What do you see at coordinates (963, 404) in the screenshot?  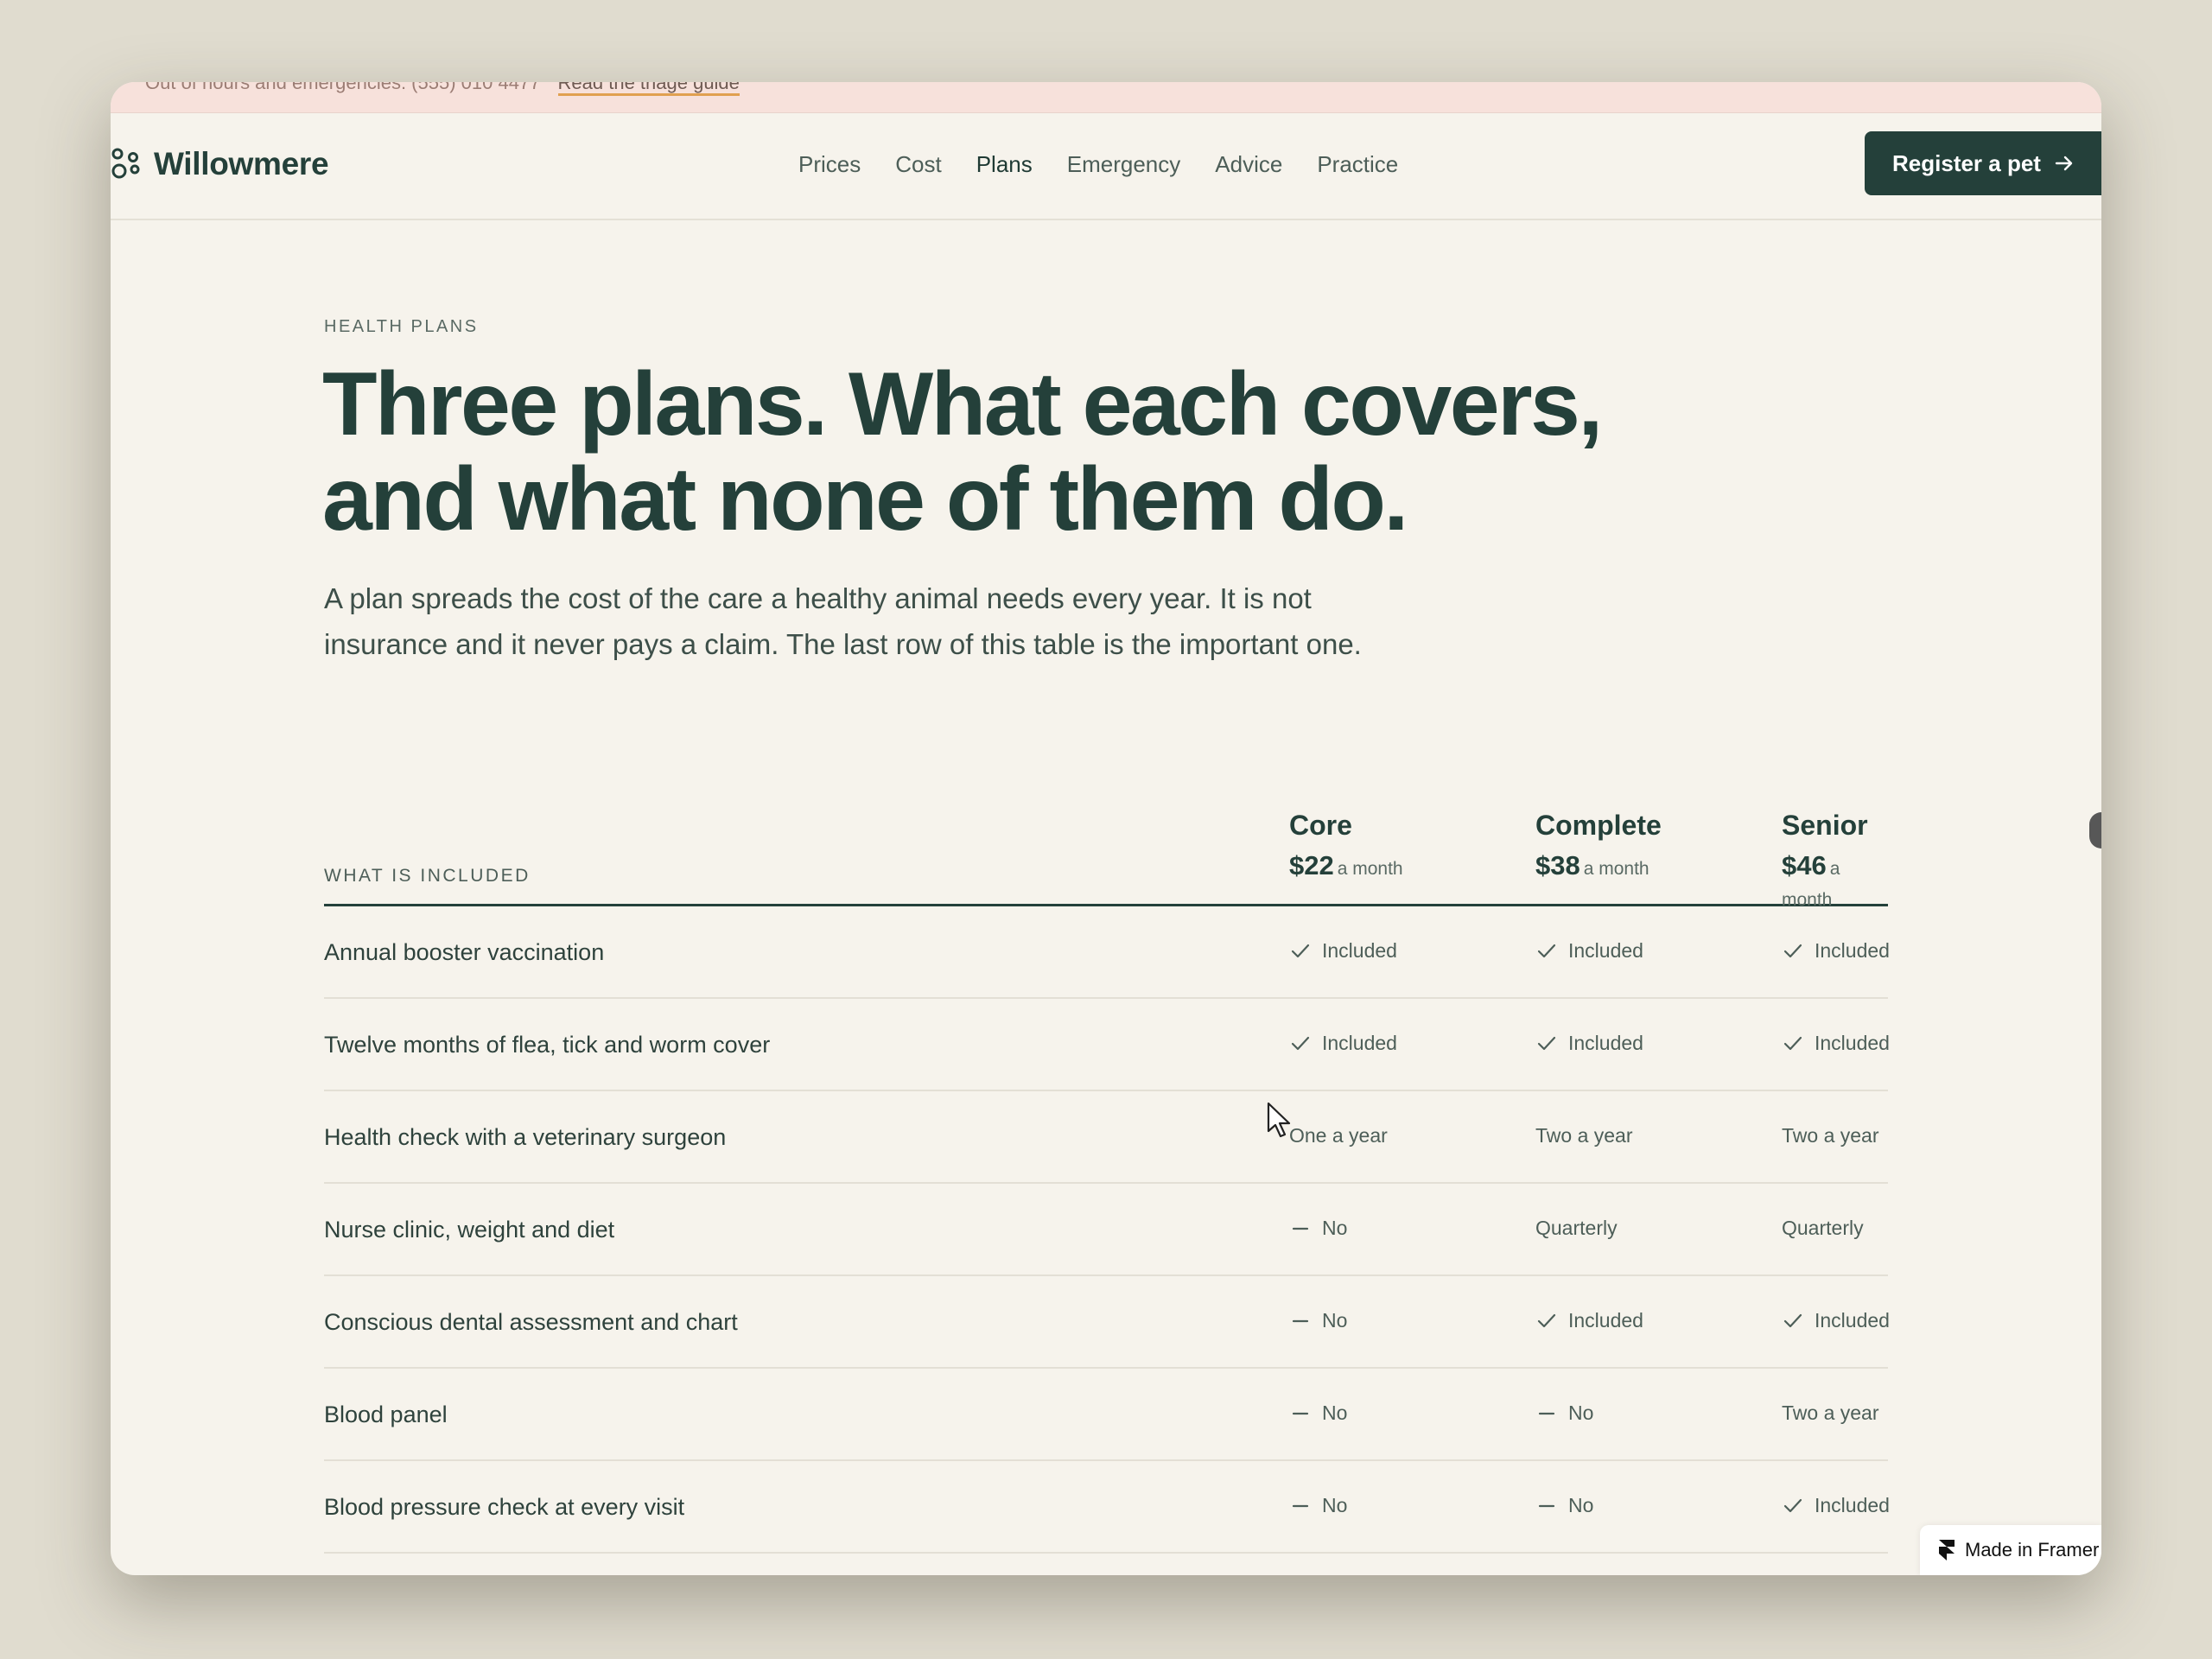 I see `title-line-1: Three plans. What each covers,` at bounding box center [963, 404].